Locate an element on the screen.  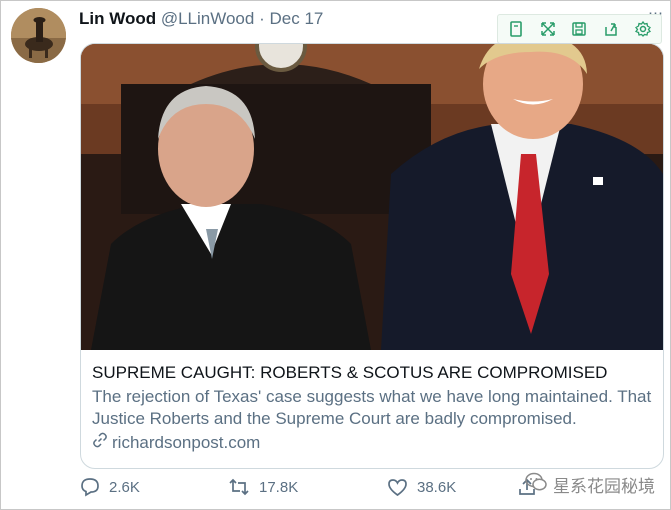
bookmark-icon is located at coordinates (516, 29).